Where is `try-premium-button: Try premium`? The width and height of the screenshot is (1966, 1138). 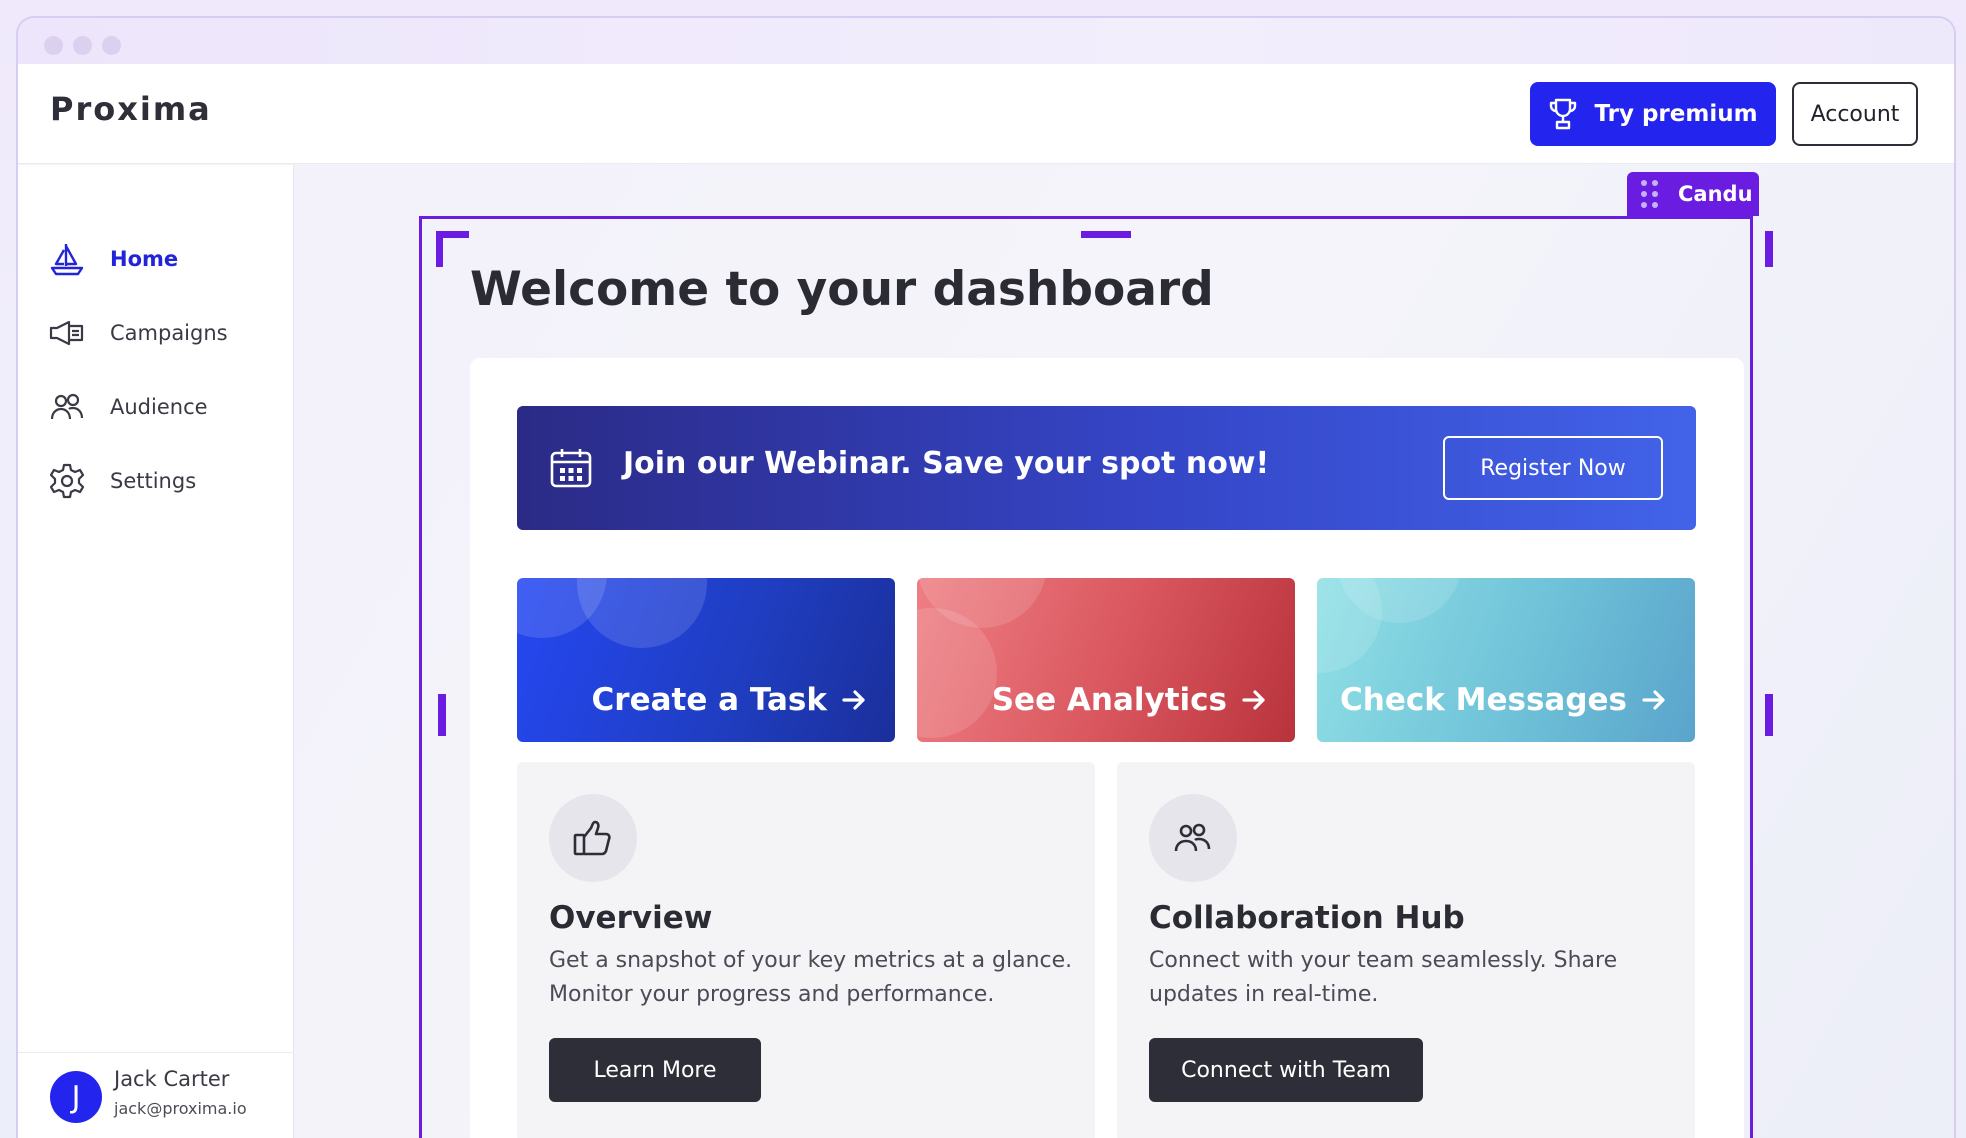
try-premium-button: Try premium is located at coordinates (1653, 114).